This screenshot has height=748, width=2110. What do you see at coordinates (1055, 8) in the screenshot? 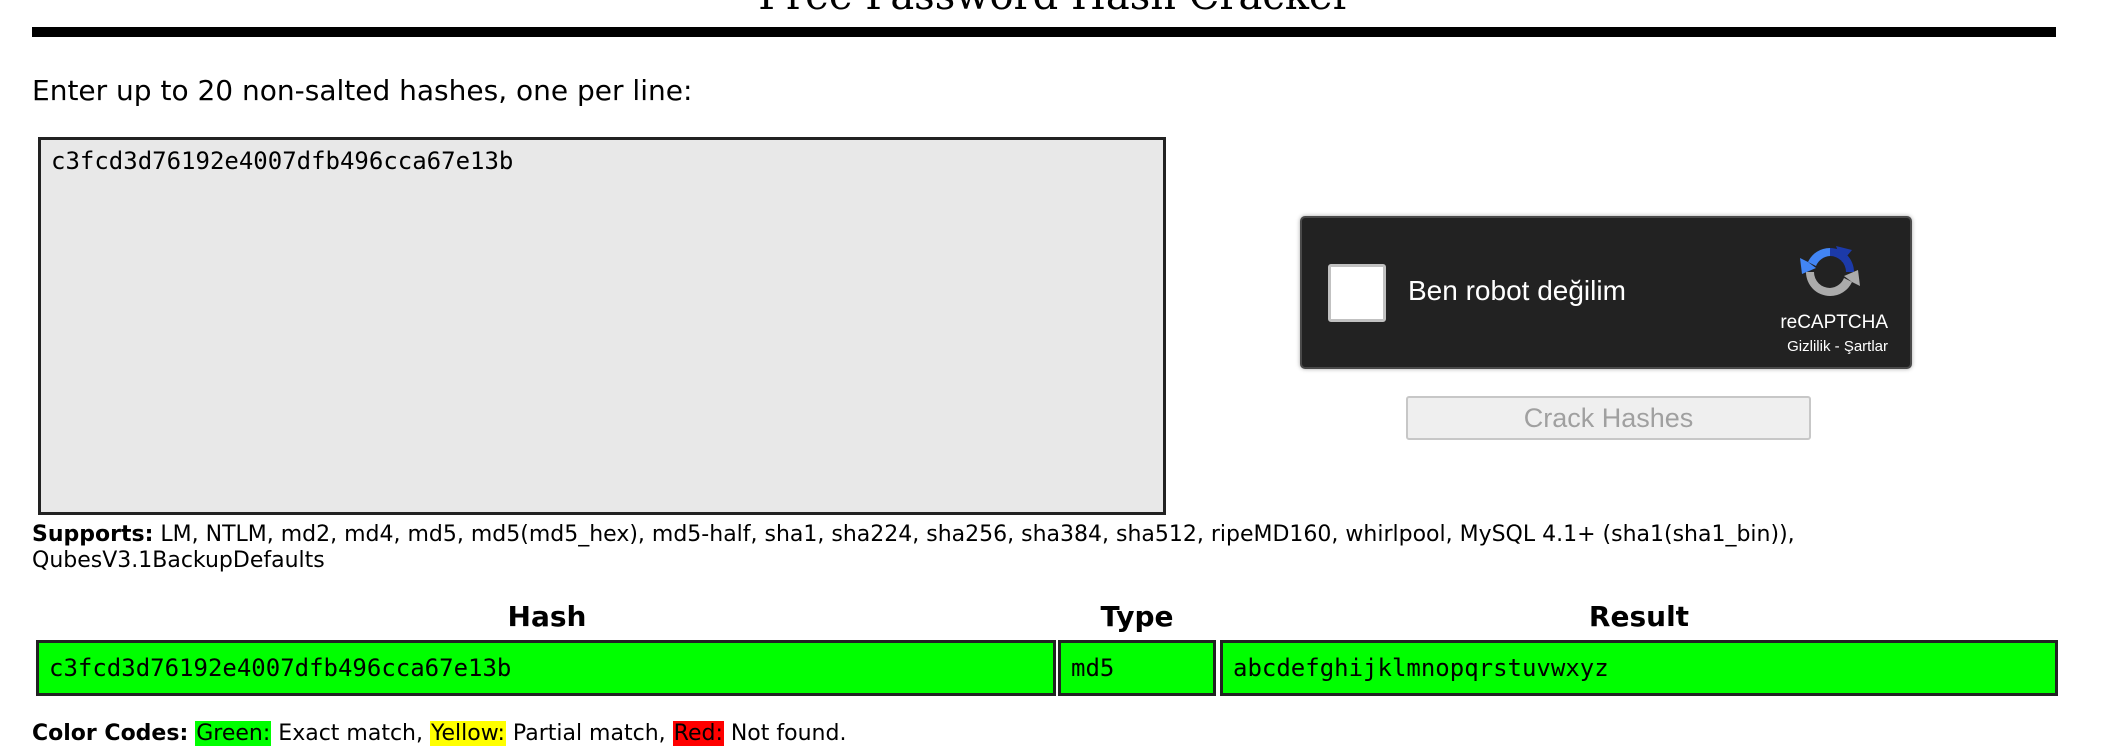
I see `page-title: Free Password Hash Cracker` at bounding box center [1055, 8].